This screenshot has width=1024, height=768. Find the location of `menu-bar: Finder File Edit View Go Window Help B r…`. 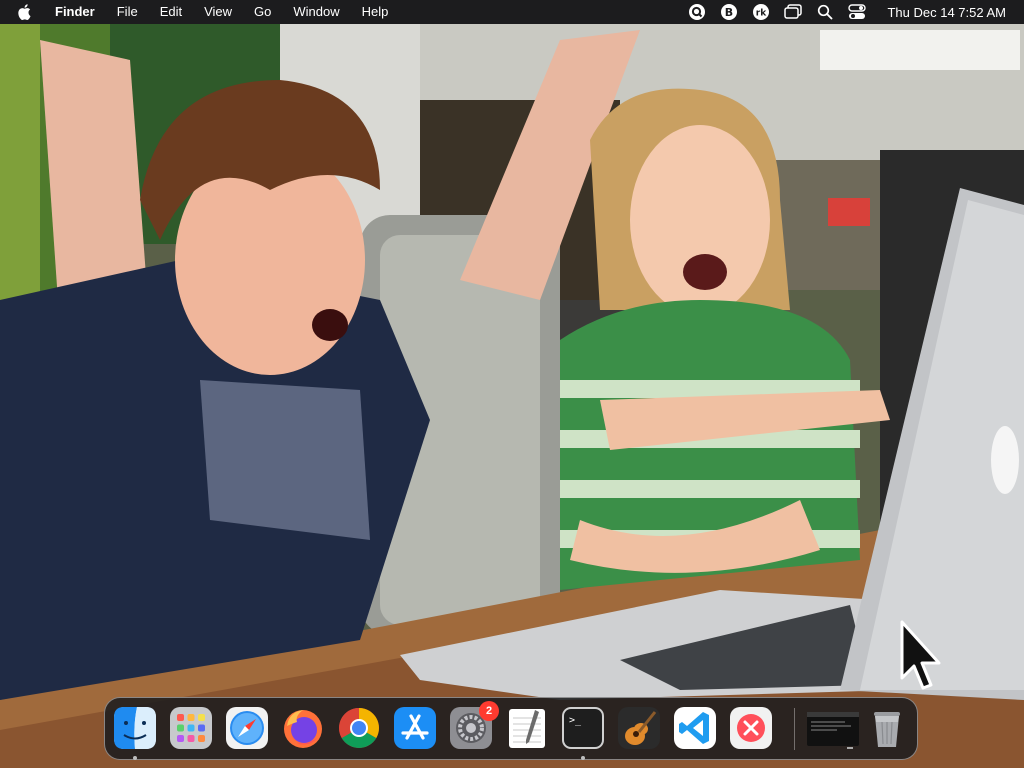

menu-bar: Finder File Edit View Go Window Help B r… is located at coordinates (512, 12).